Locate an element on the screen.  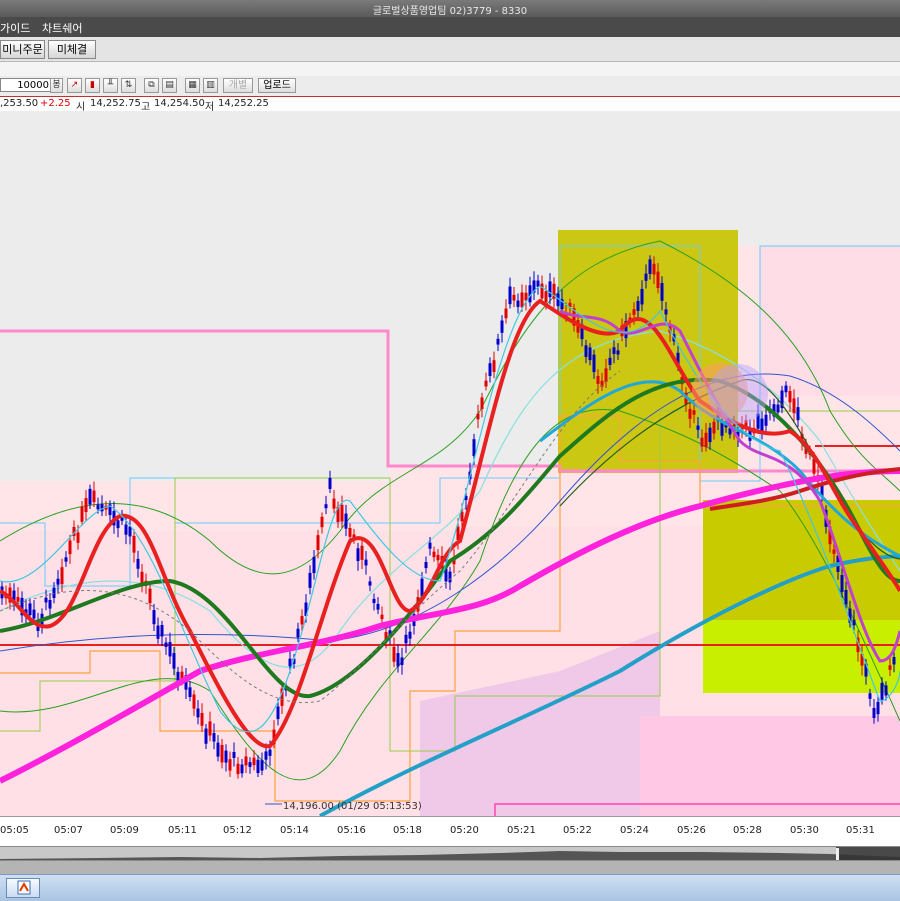
copy-chart-icon: ⧉ is located at coordinates (151, 85).